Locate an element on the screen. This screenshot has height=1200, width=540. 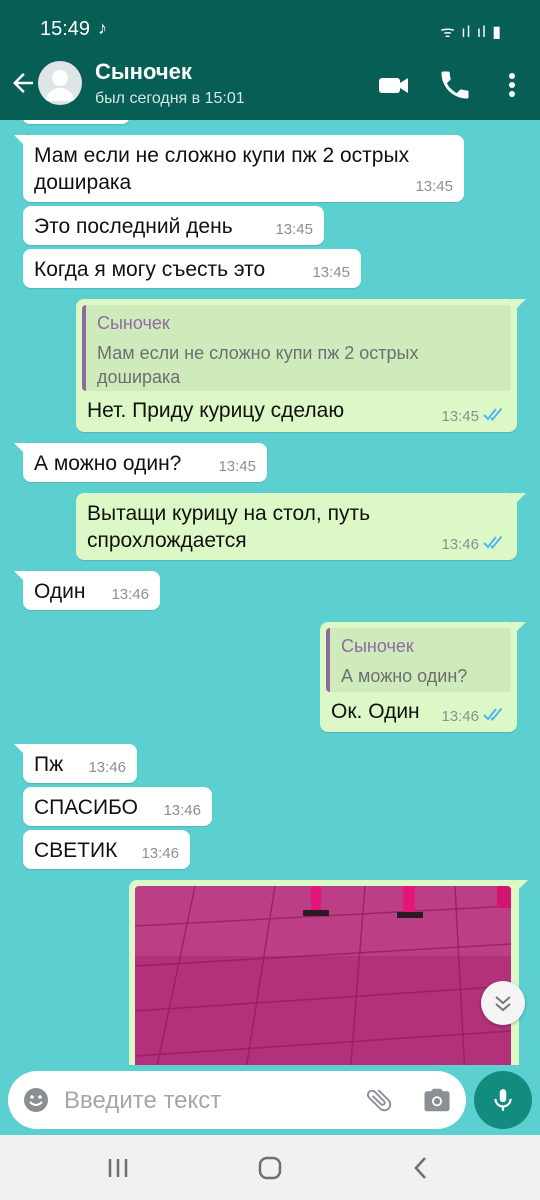
back-arrow-icon is located at coordinates (23, 83).